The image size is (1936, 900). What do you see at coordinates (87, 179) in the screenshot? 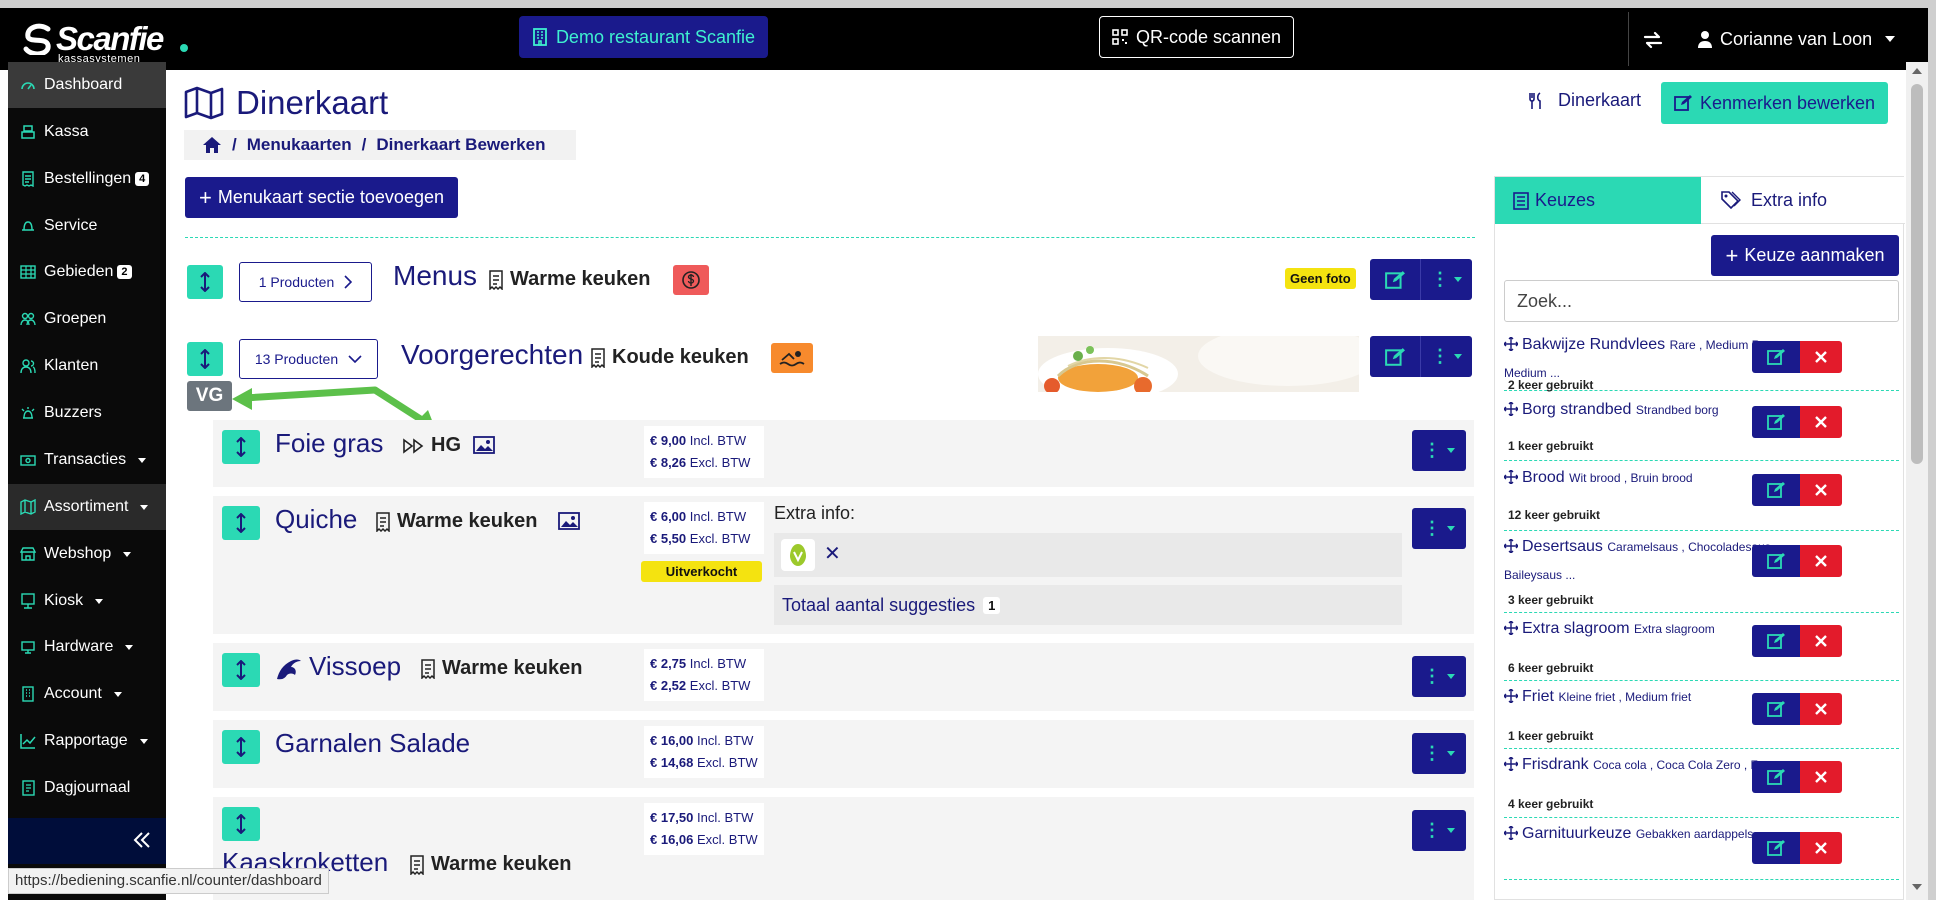
I see `sidebar-item-bestellingen: Bestellingen 4` at bounding box center [87, 179].